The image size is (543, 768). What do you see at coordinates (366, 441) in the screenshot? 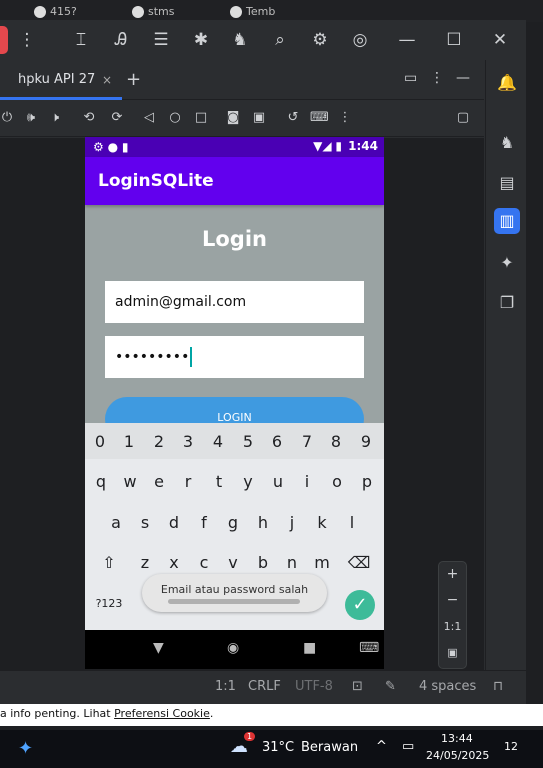
I see `key-9: 9` at bounding box center [366, 441].